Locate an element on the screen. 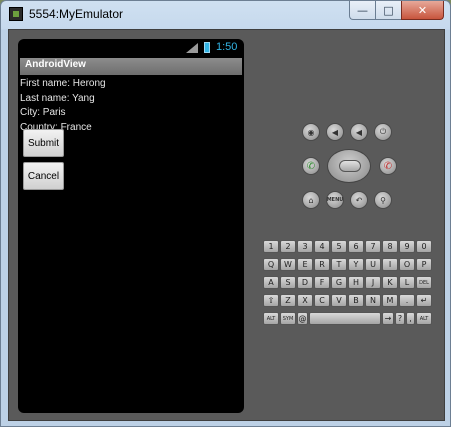 This screenshot has height=427, width=451. volume-down-icon: ◀ is located at coordinates (335, 132).